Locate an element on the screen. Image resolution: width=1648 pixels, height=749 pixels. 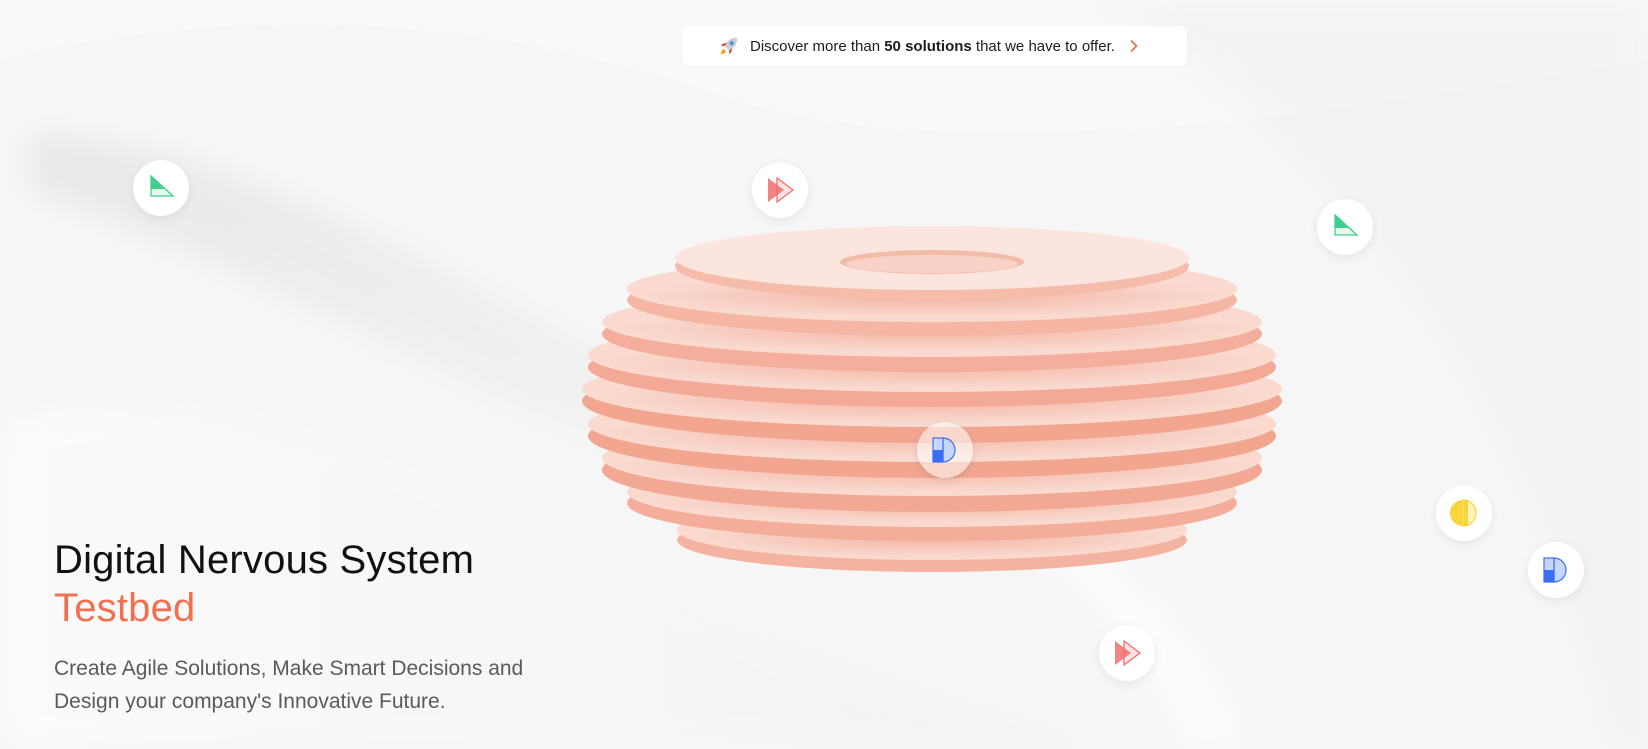
hero-title-line1: Digital Nervous System is located at coordinates (264, 560).